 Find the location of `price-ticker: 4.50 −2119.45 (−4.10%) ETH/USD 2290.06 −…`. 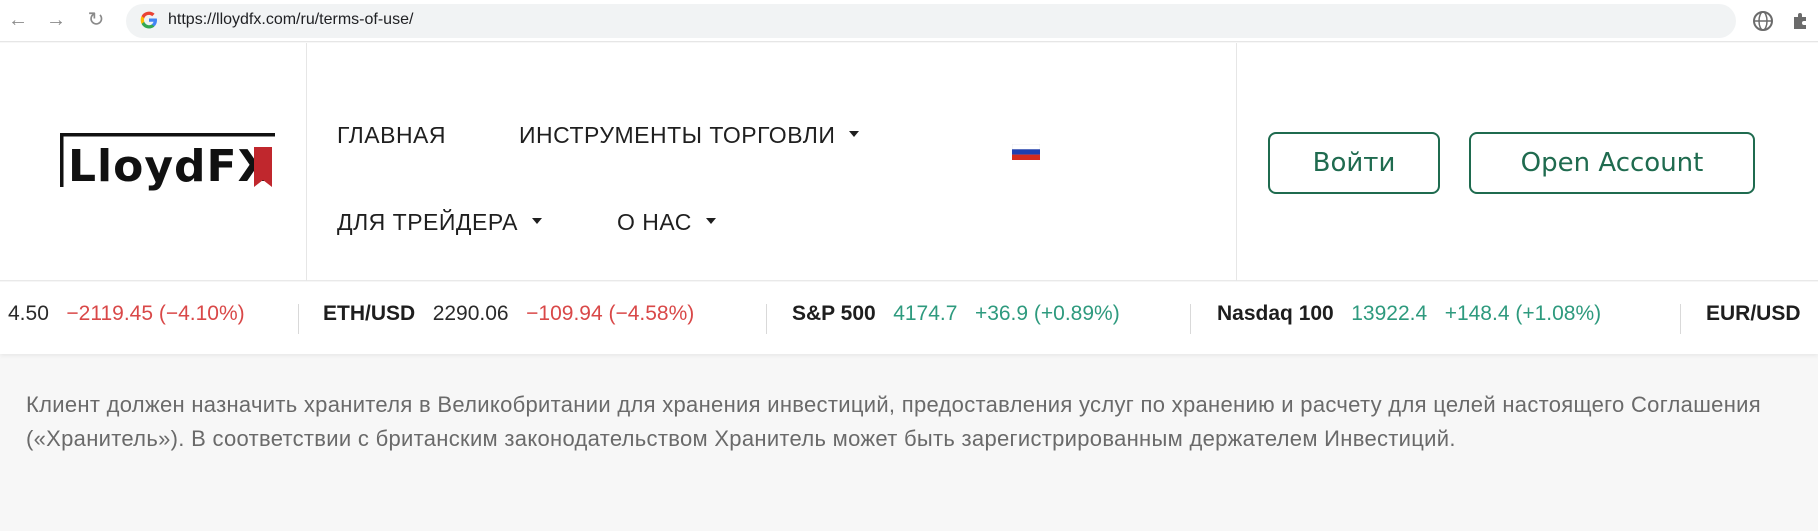

price-ticker: 4.50 −2119.45 (−4.10%) ETH/USD 2290.06 −… is located at coordinates (909, 318).